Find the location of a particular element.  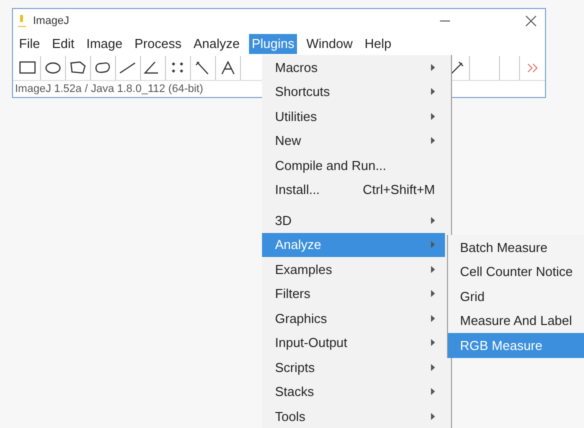

menu-entry: Input-Output is located at coordinates (353, 342).